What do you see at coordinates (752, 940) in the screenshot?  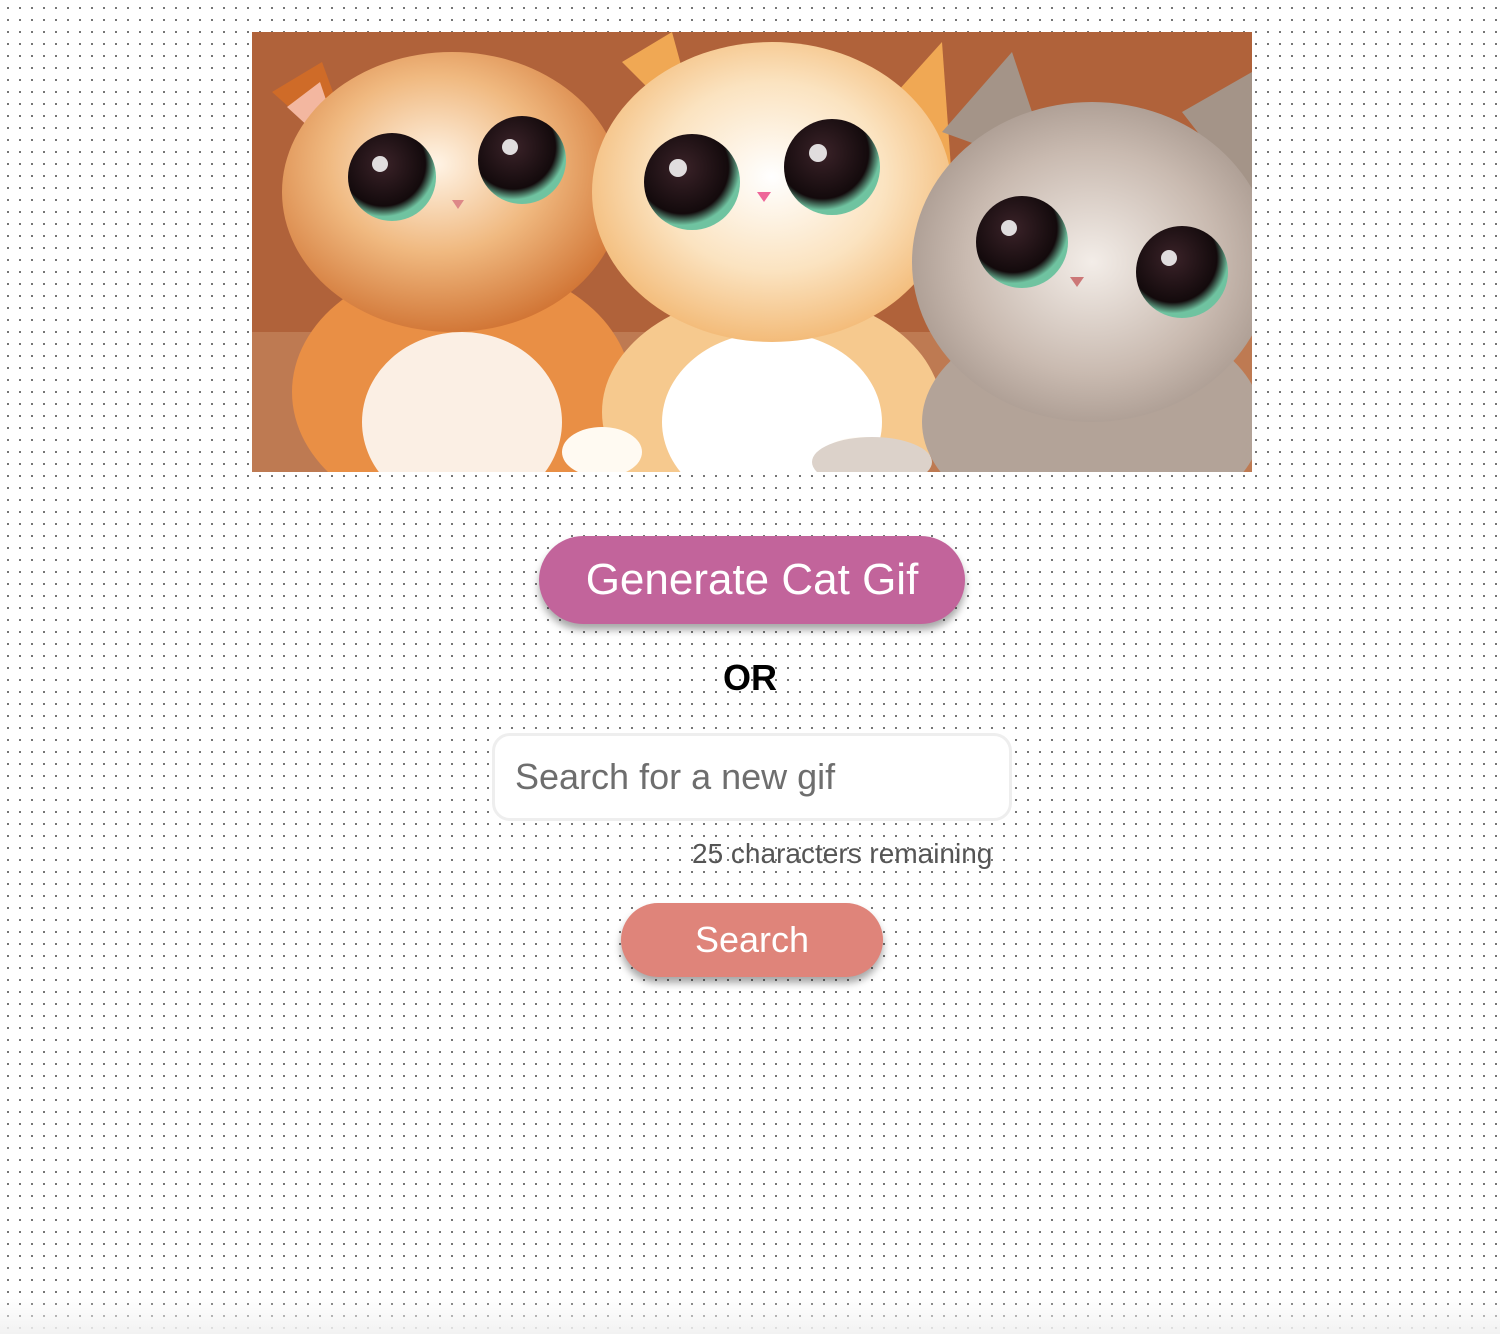 I see `search-button: Search` at bounding box center [752, 940].